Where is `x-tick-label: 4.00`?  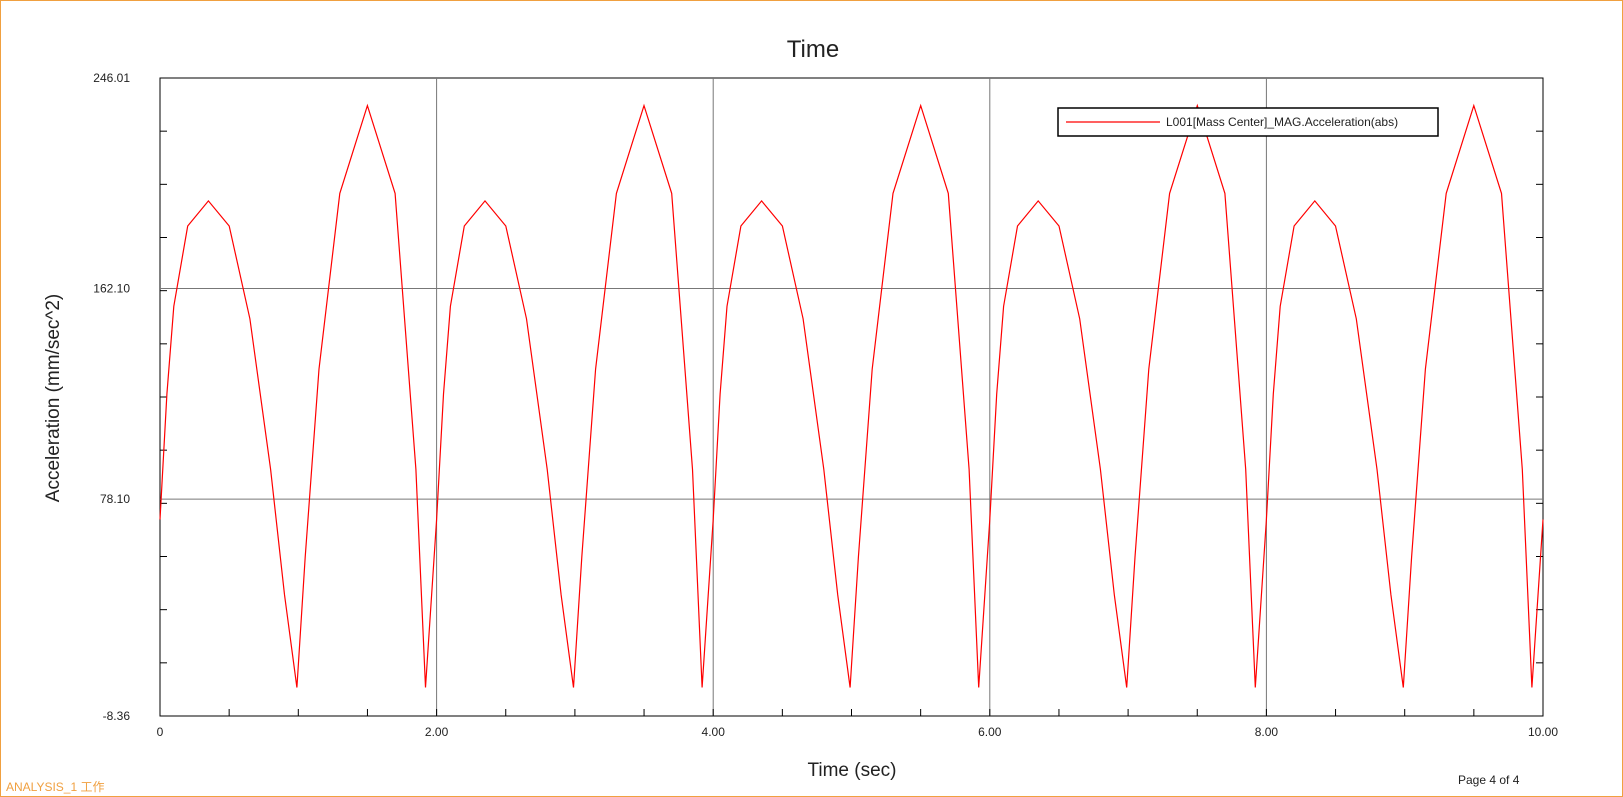 x-tick-label: 4.00 is located at coordinates (714, 732).